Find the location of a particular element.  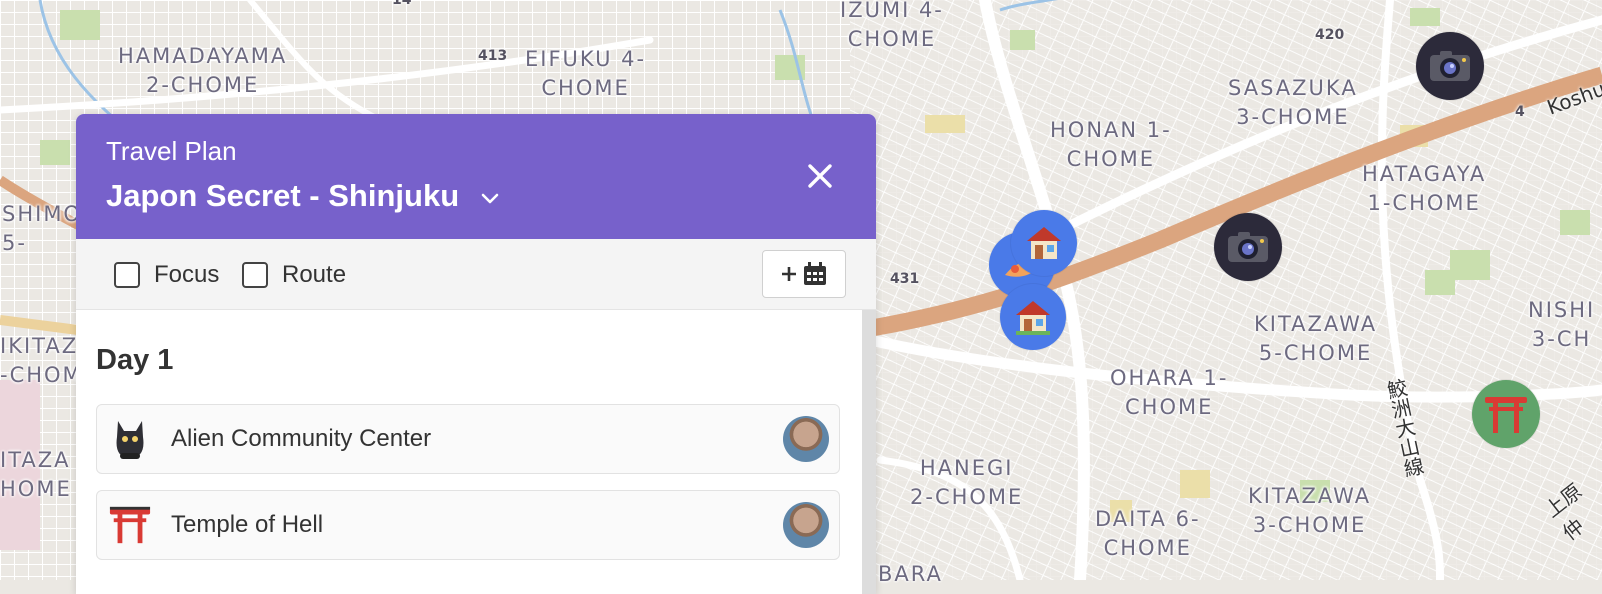

item-label: Temple of Hell is located at coordinates (247, 524).